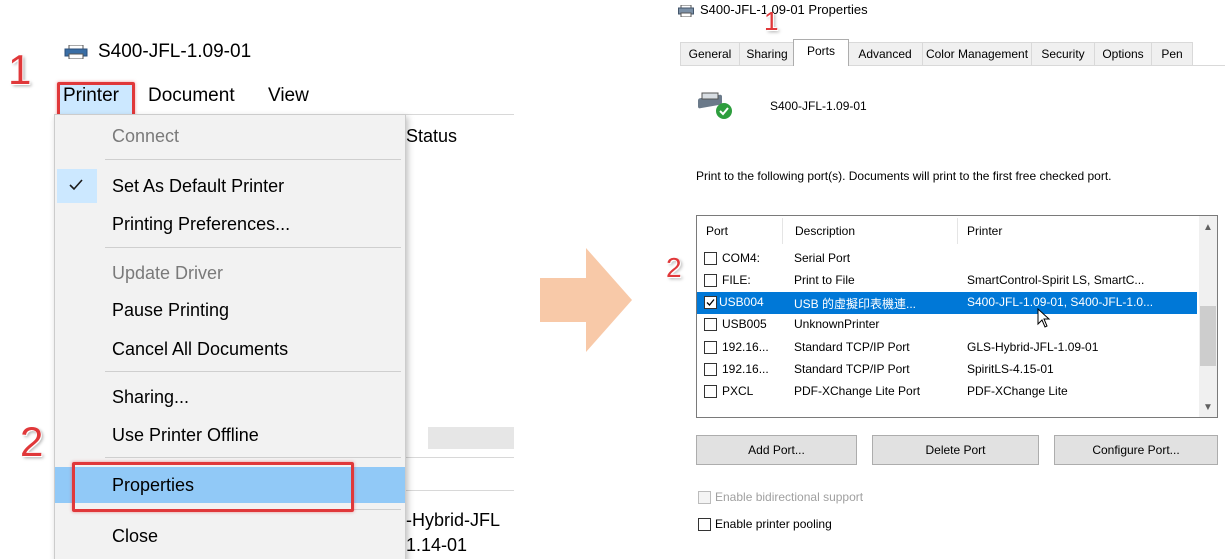 This screenshot has height=559, width=1225. What do you see at coordinates (741, 258) in the screenshot?
I see `port-name: COM4:` at bounding box center [741, 258].